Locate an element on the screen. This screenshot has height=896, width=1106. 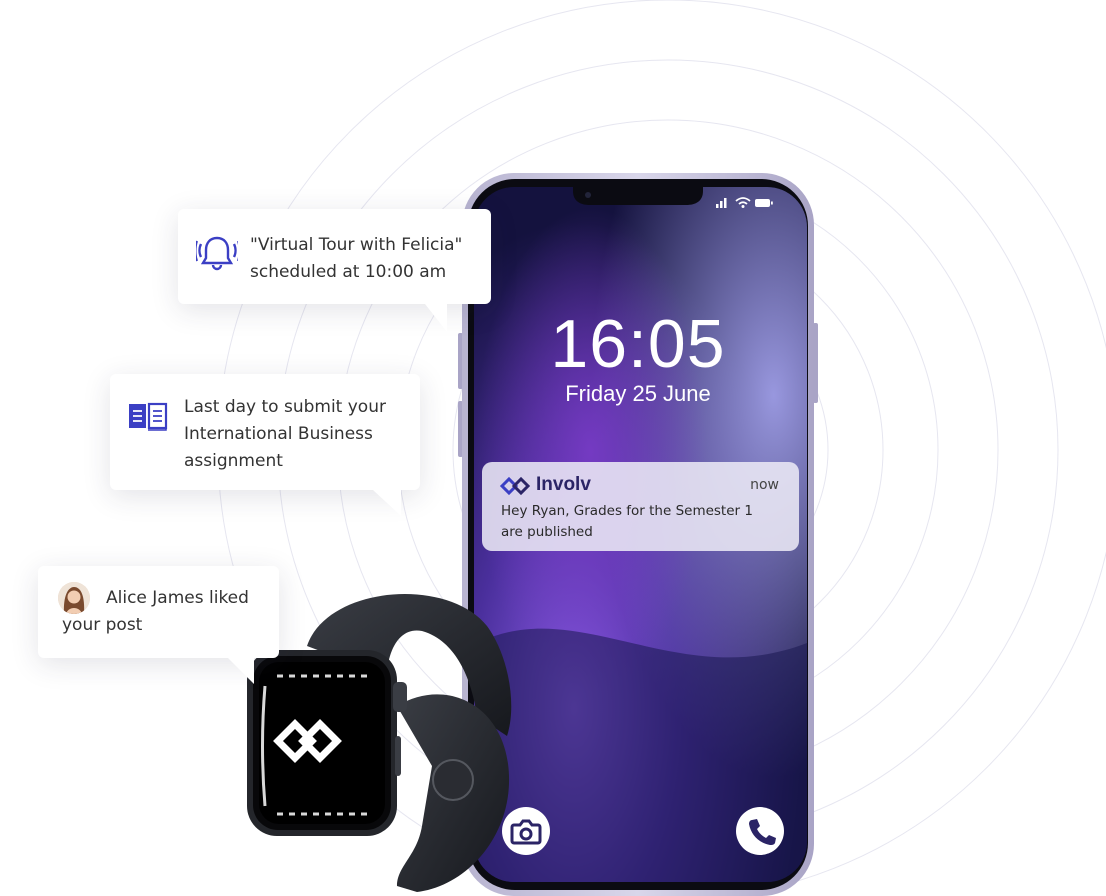
phone-call-icon is located at coordinates (762, 832).